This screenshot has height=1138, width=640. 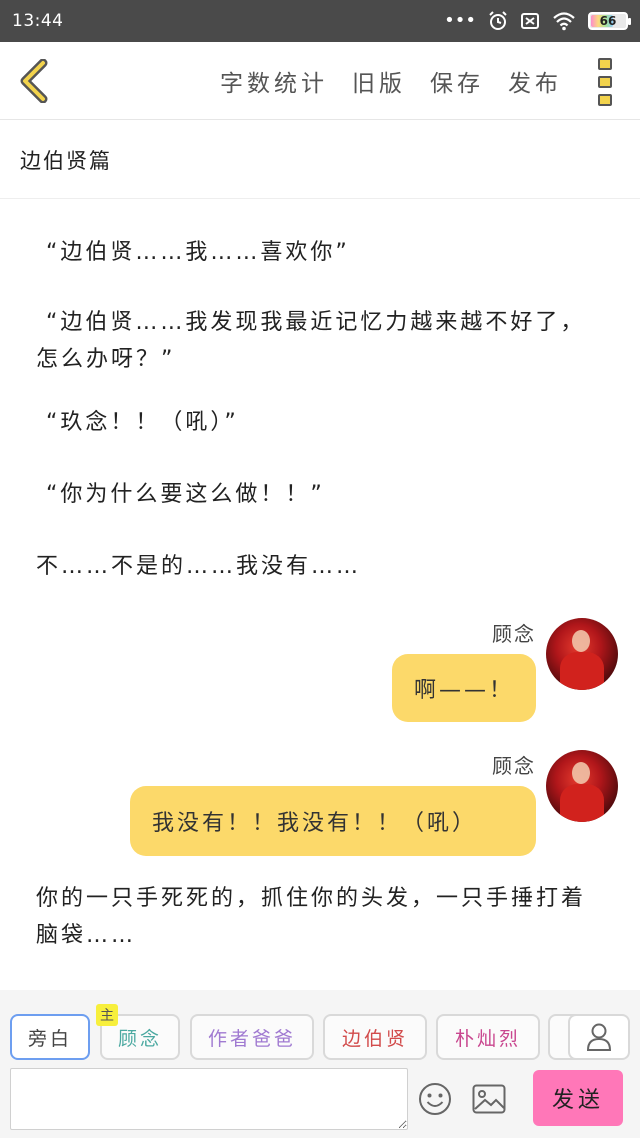 What do you see at coordinates (320, 21) in the screenshot?
I see `status-bar: 13:44 ••• 66` at bounding box center [320, 21].